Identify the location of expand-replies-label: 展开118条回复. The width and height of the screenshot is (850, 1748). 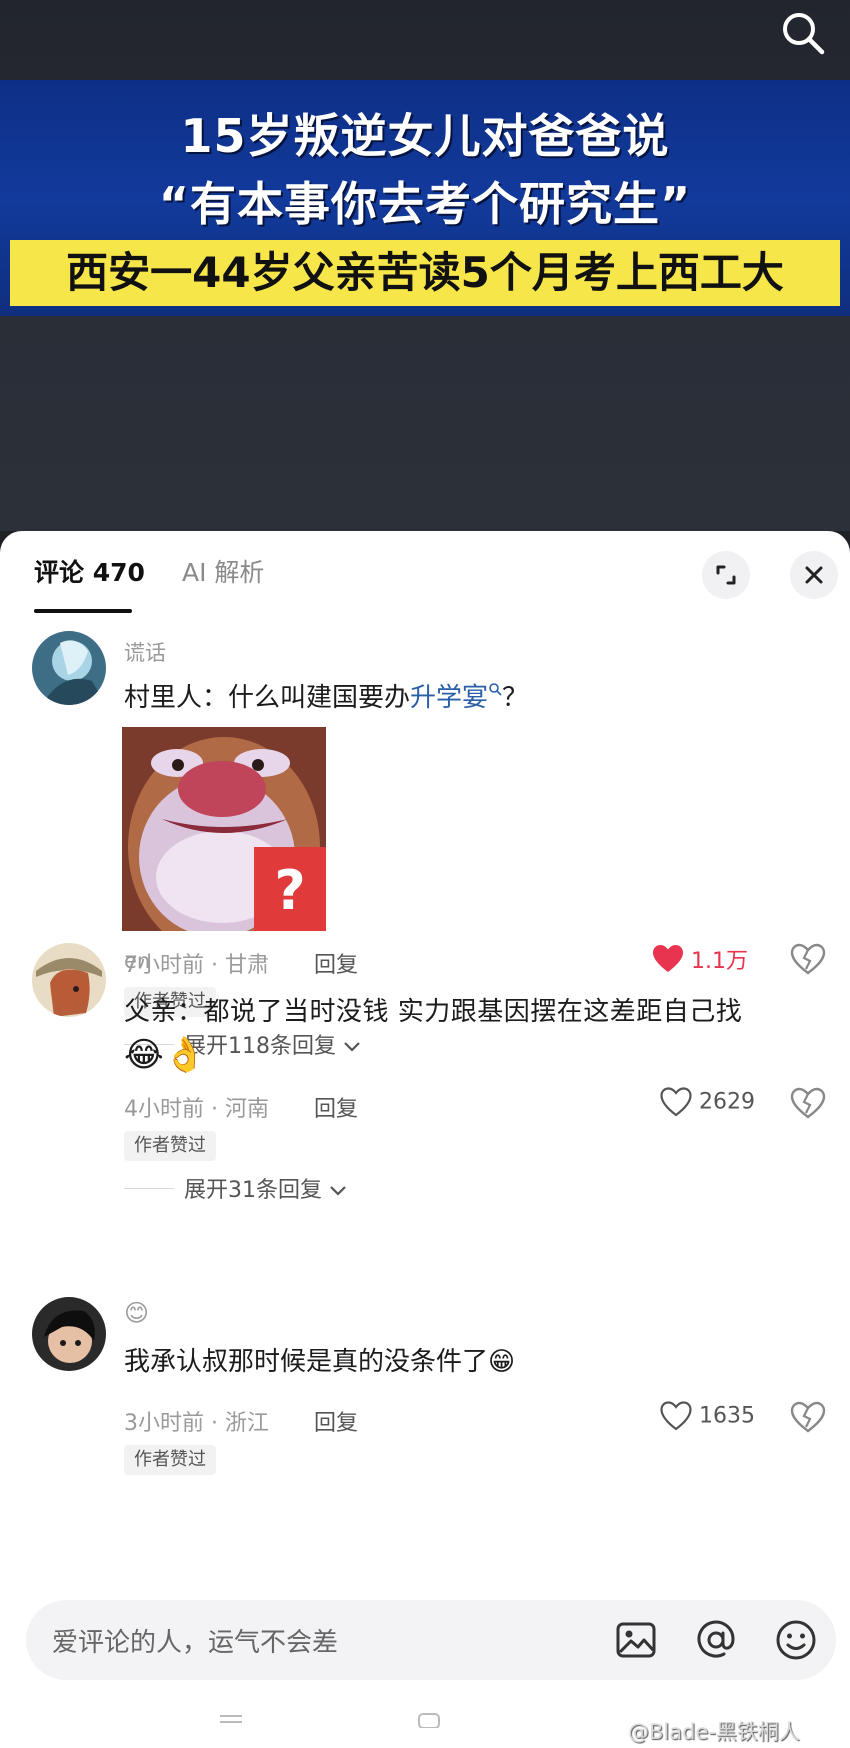
(260, 1046).